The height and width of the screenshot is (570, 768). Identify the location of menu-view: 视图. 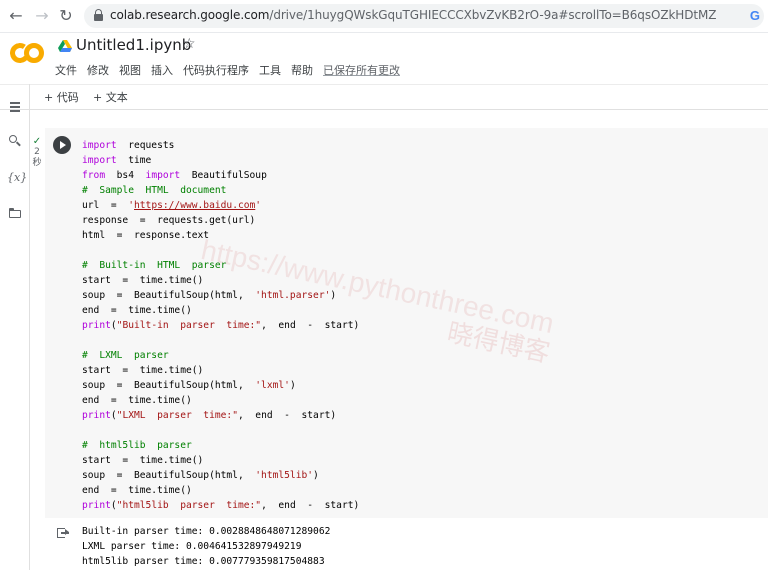
(130, 70).